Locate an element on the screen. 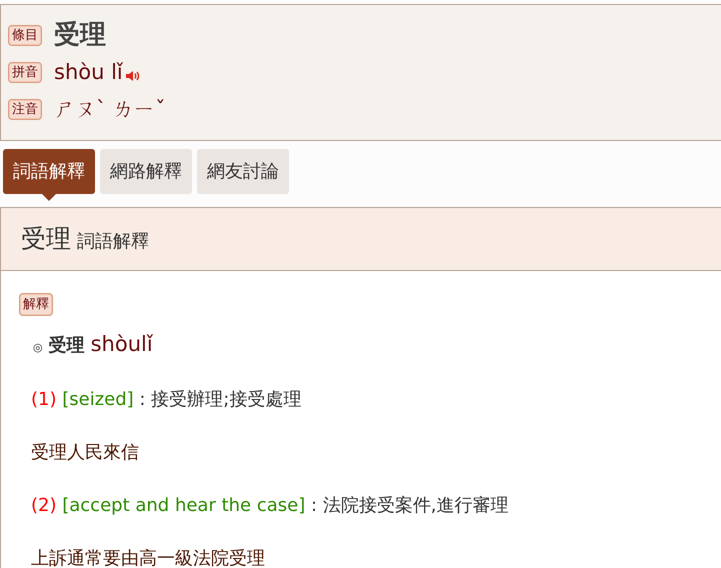 The image size is (721, 568). section-subtitle: 詞語解釋 is located at coordinates (113, 242).